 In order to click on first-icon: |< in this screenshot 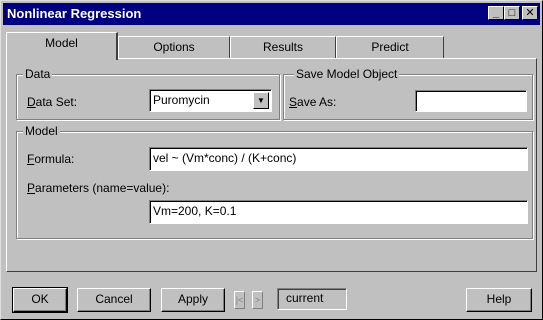, I will do `click(239, 300)`.